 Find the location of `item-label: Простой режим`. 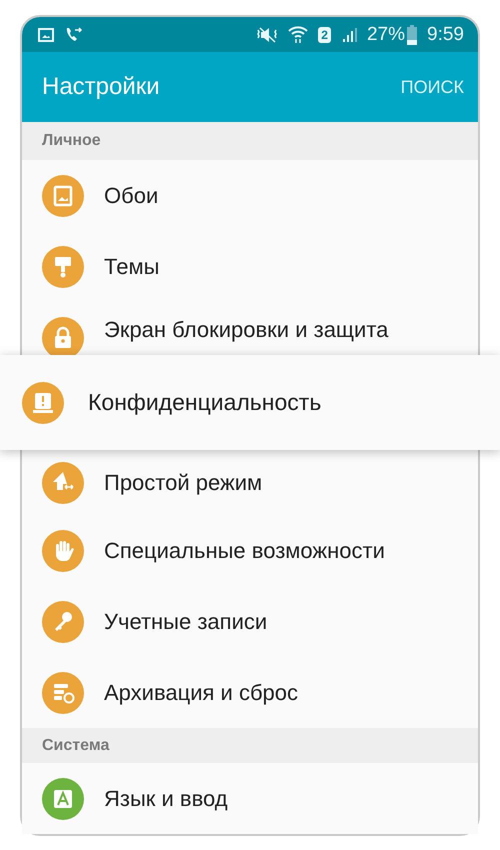

item-label: Простой режим is located at coordinates (183, 483).